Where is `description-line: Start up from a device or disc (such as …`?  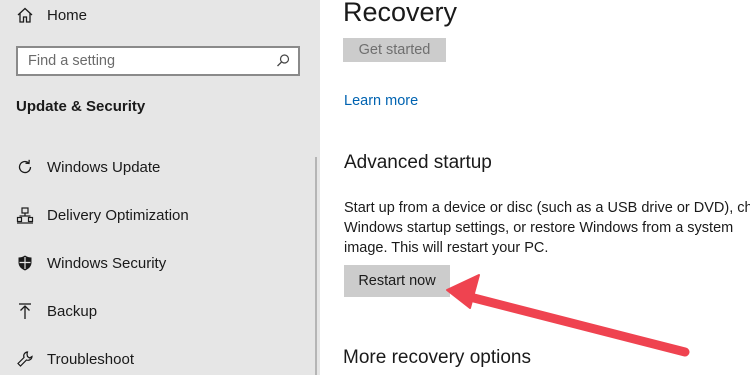 description-line: Start up from a device or disc (such as … is located at coordinates (547, 208).